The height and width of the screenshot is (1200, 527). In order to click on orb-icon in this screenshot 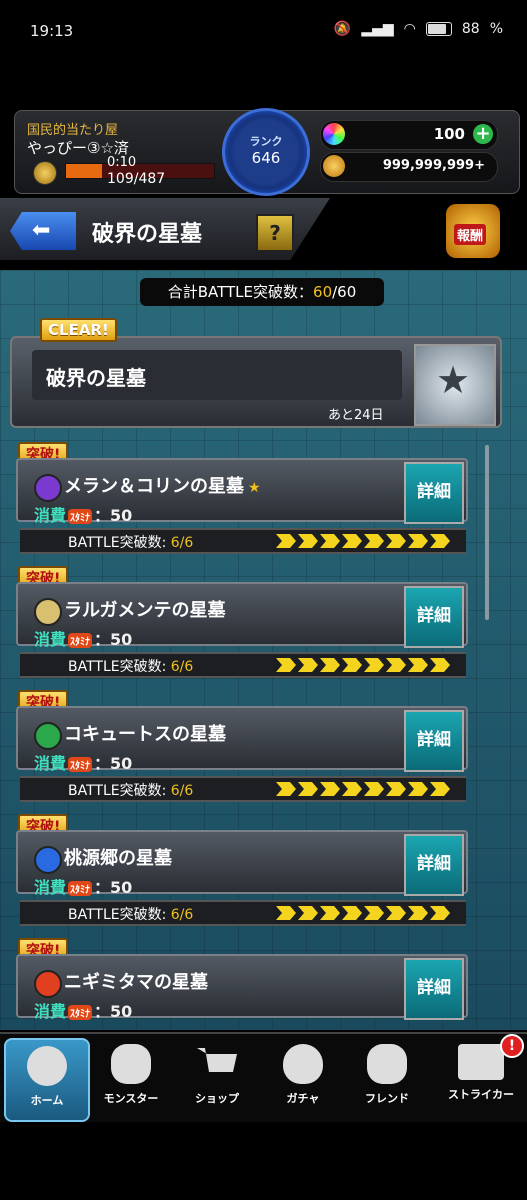, I will do `click(334, 134)`.